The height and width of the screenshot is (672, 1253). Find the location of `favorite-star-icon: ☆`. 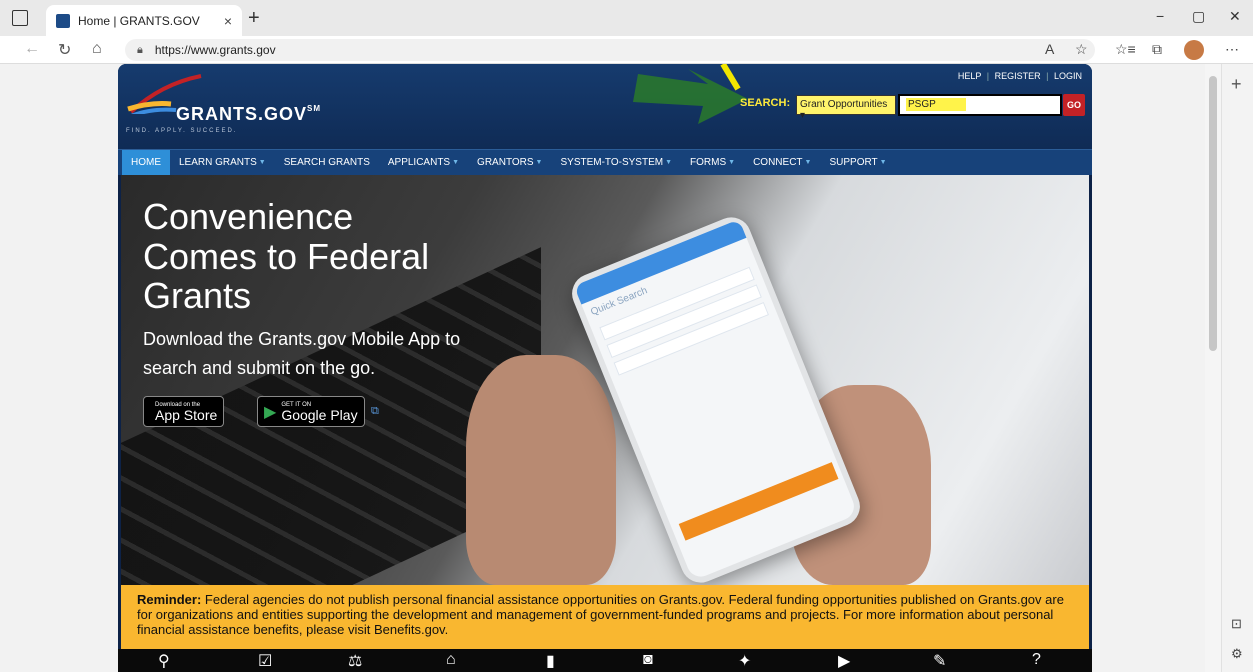

favorite-star-icon: ☆ is located at coordinates (1081, 49).